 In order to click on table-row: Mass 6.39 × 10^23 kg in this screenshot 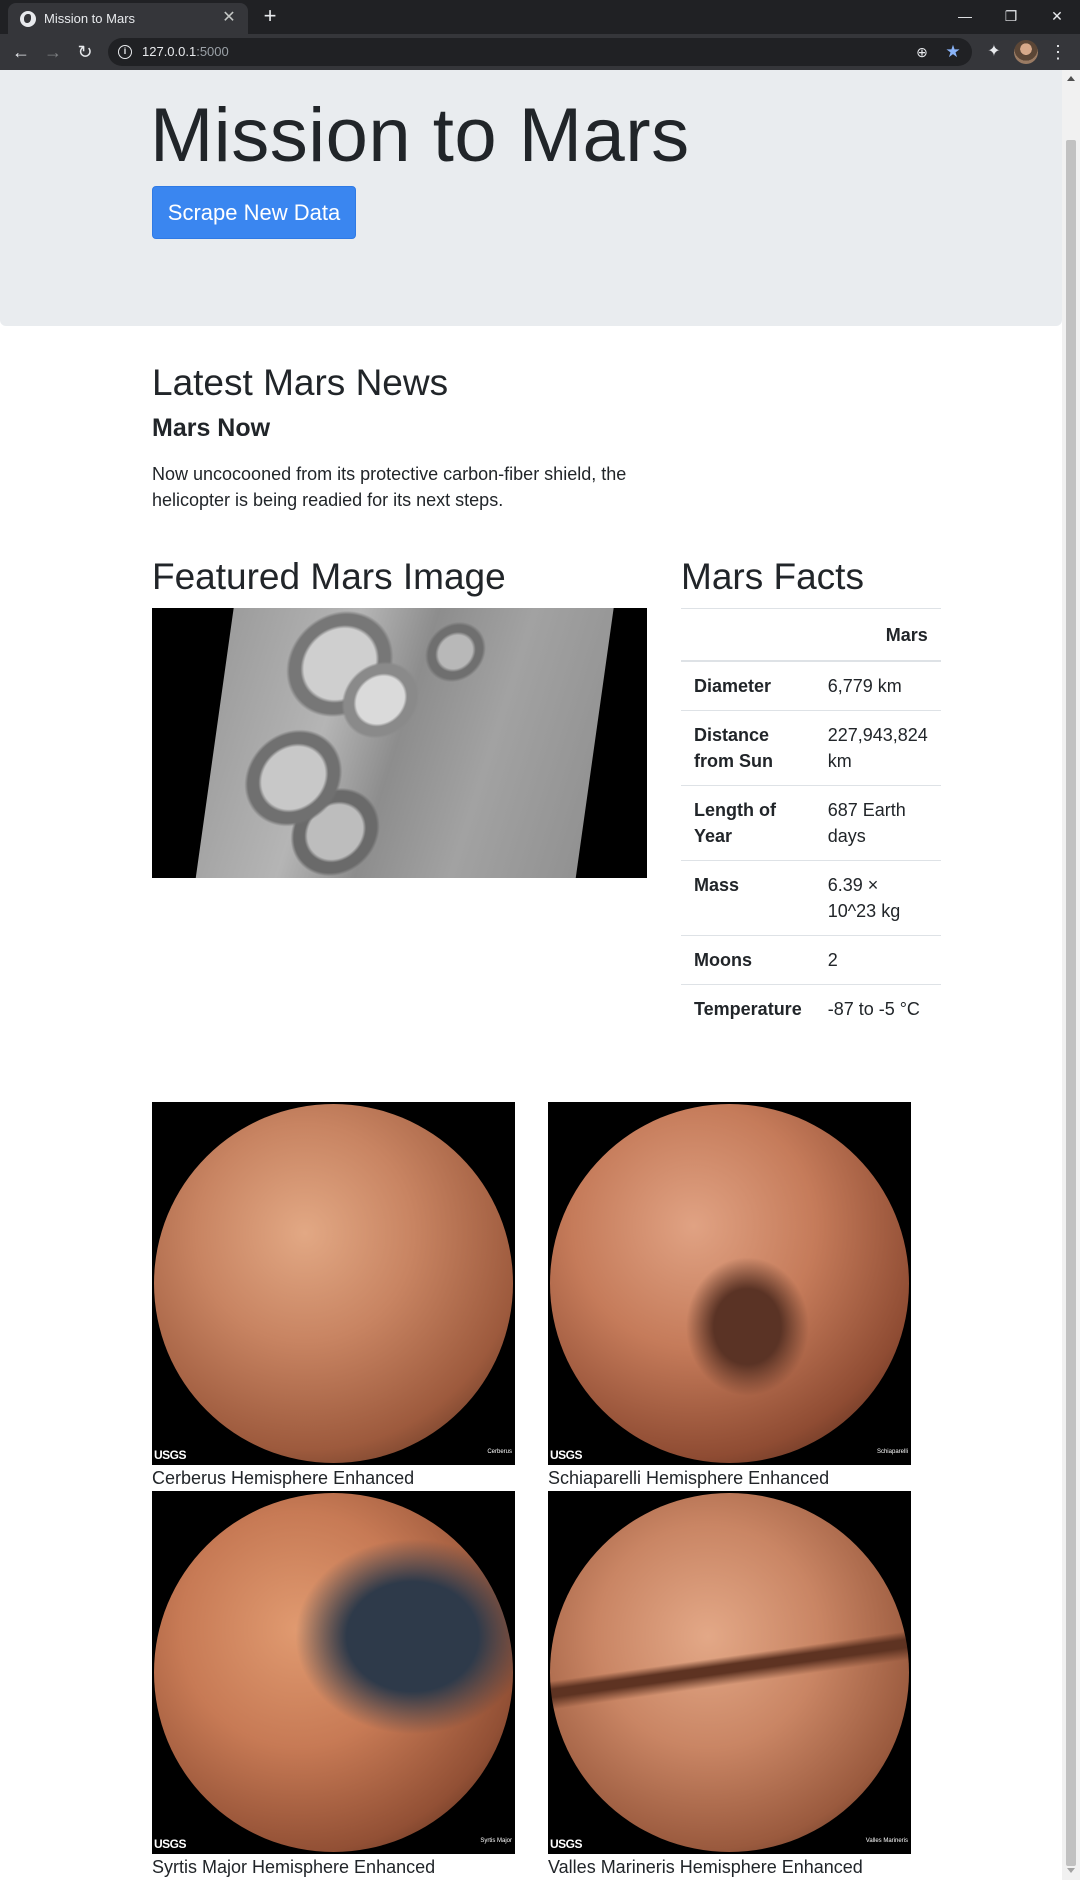, I will do `click(811, 897)`.